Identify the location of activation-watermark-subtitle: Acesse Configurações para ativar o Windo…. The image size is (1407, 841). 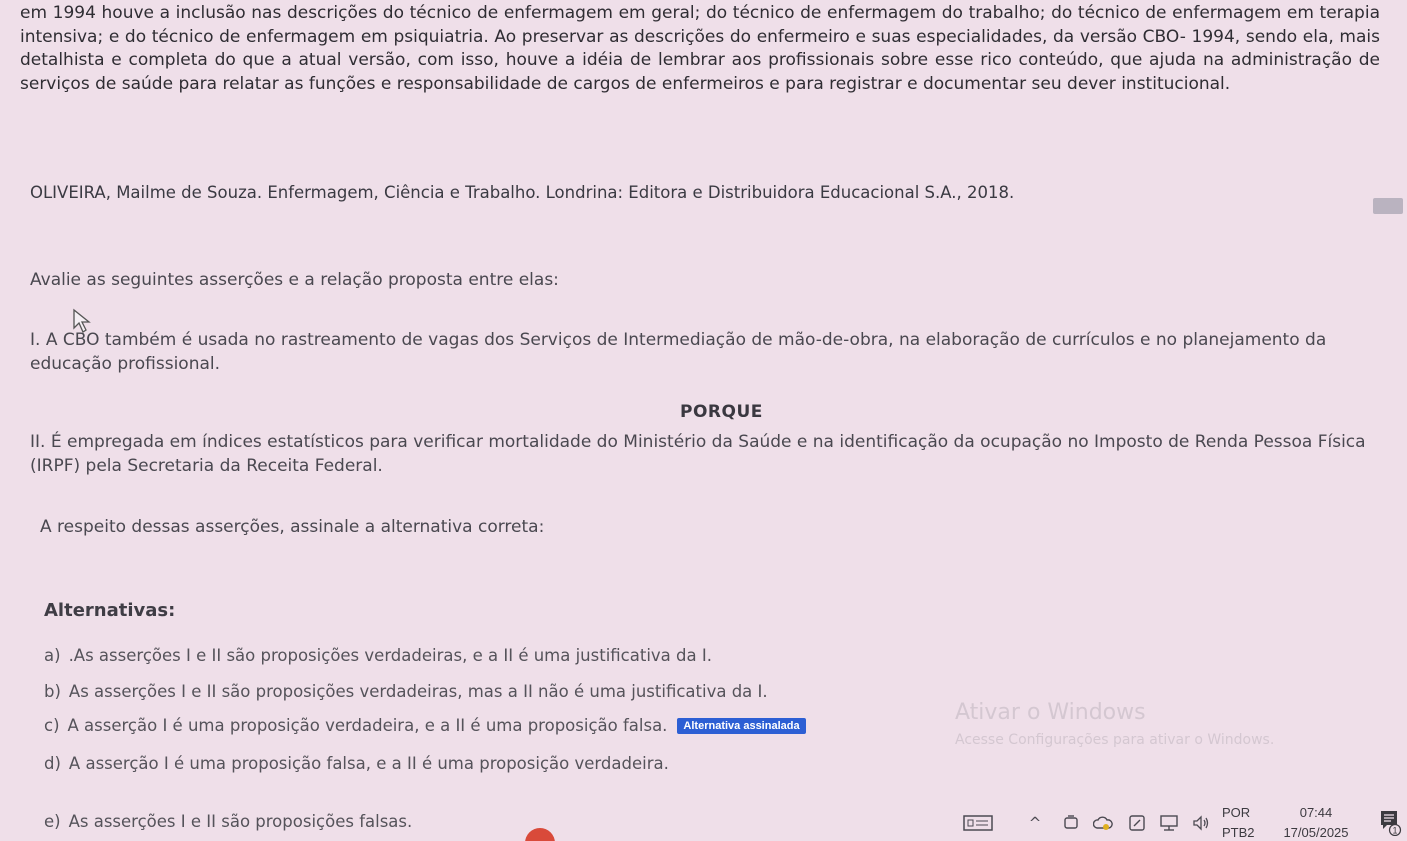
(1115, 740).